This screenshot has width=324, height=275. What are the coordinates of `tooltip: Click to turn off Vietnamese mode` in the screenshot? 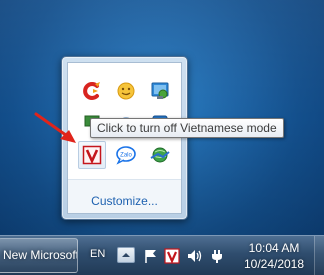 It's located at (187, 128).